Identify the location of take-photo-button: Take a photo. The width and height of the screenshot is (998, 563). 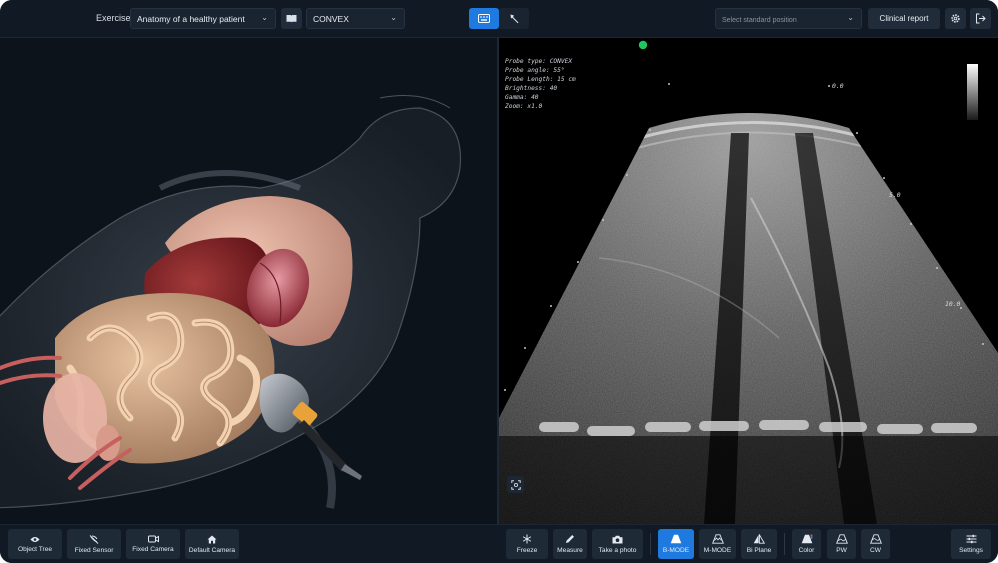
(617, 544).